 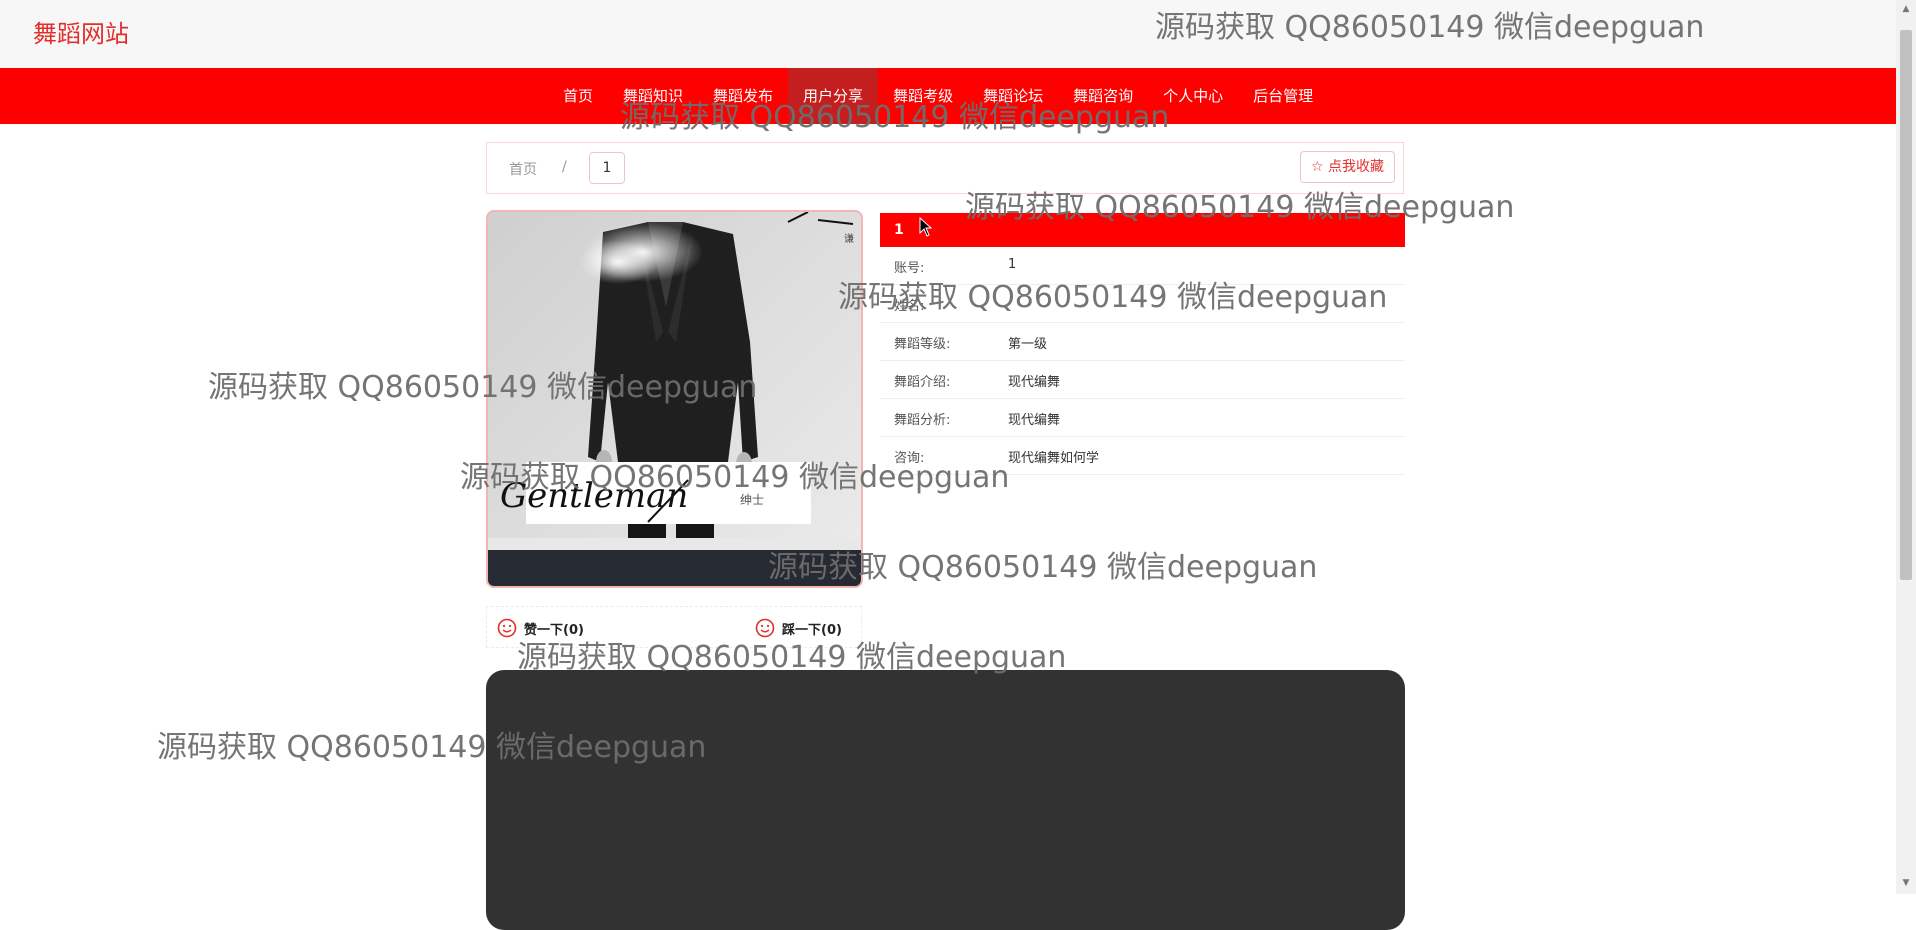 What do you see at coordinates (523, 169) in the screenshot?
I see `breadcrumb-home-link: 首页` at bounding box center [523, 169].